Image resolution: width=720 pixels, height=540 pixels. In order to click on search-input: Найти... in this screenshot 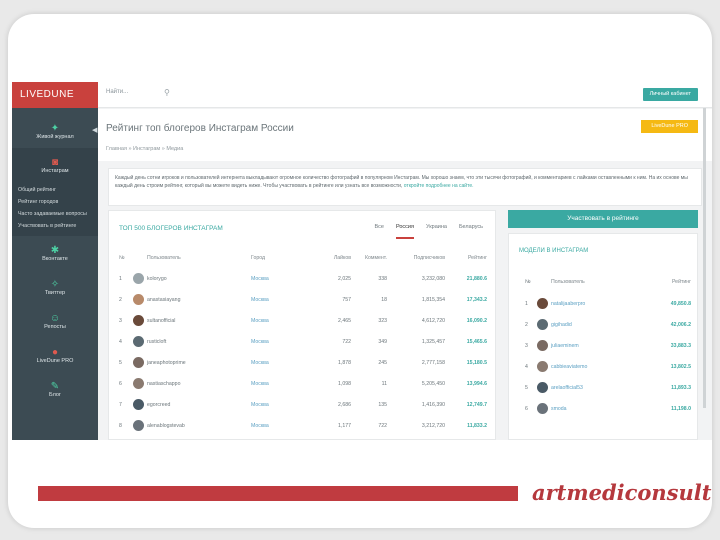, I will do `click(117, 92)`.